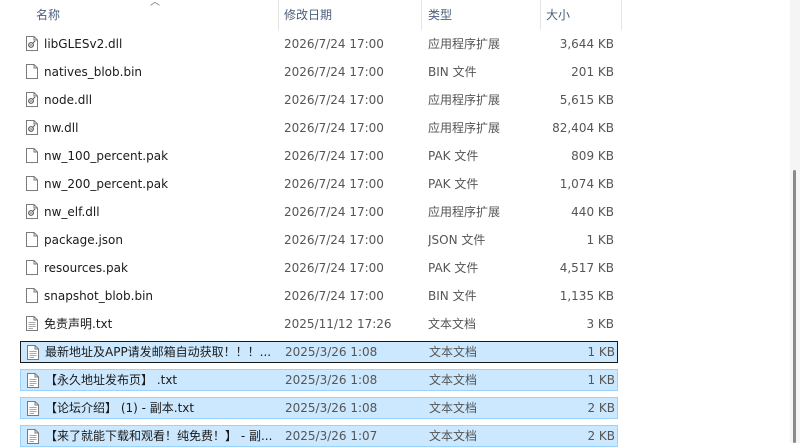 This screenshot has width=800, height=447. What do you see at coordinates (61, 128) in the screenshot?
I see `file-name: nw.dll` at bounding box center [61, 128].